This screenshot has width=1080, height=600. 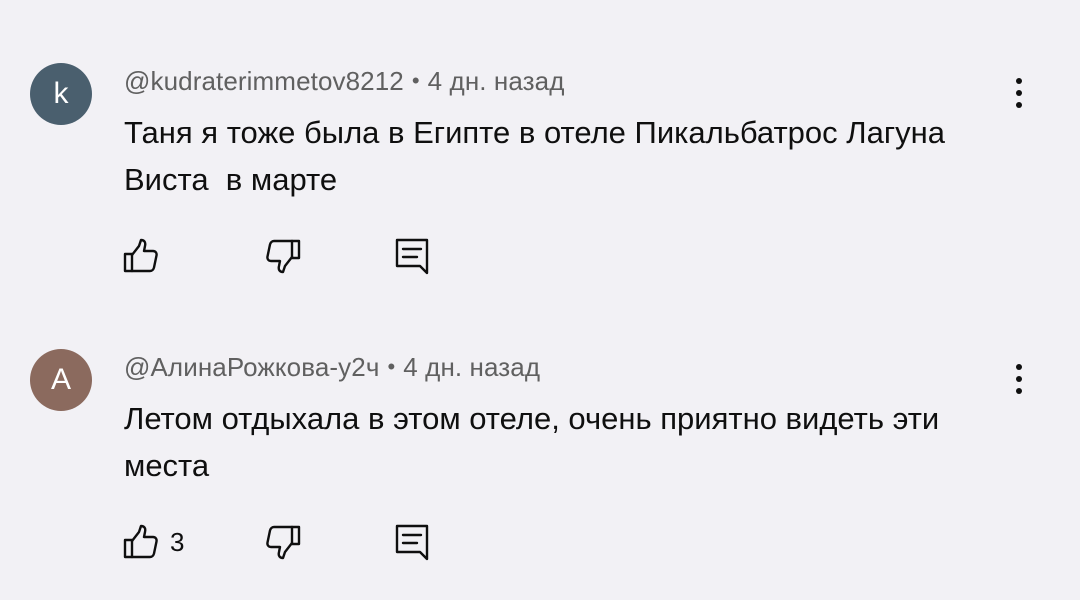 What do you see at coordinates (177, 541) in the screenshot?
I see `like-count: 3` at bounding box center [177, 541].